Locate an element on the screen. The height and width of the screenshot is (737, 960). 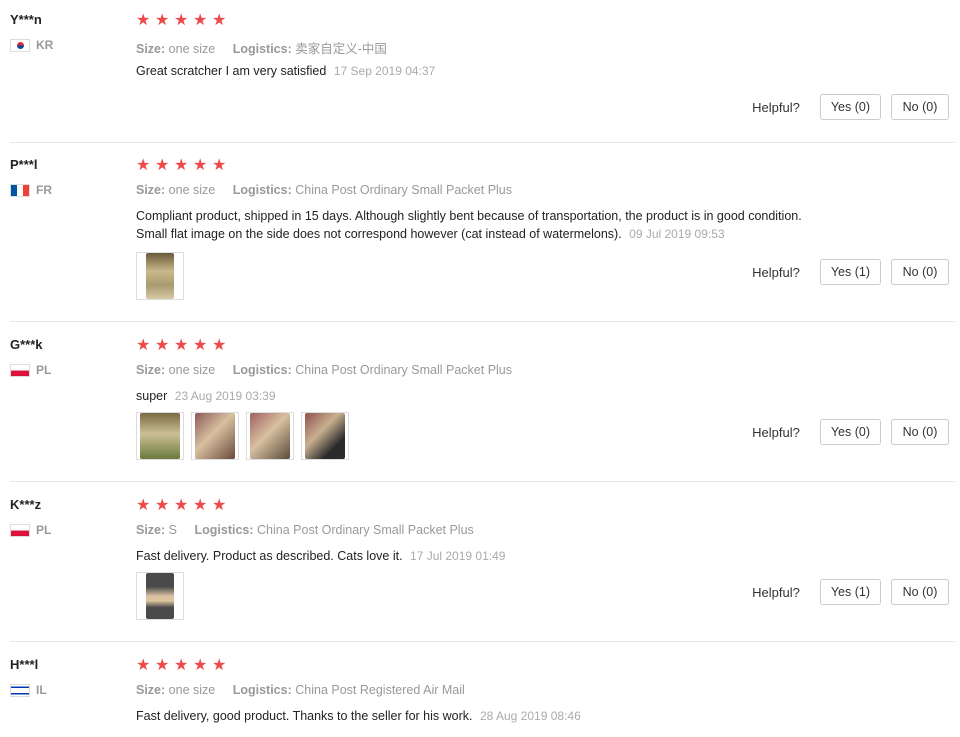
logistics-value: China Post Registered Air Mail is located at coordinates (380, 690).